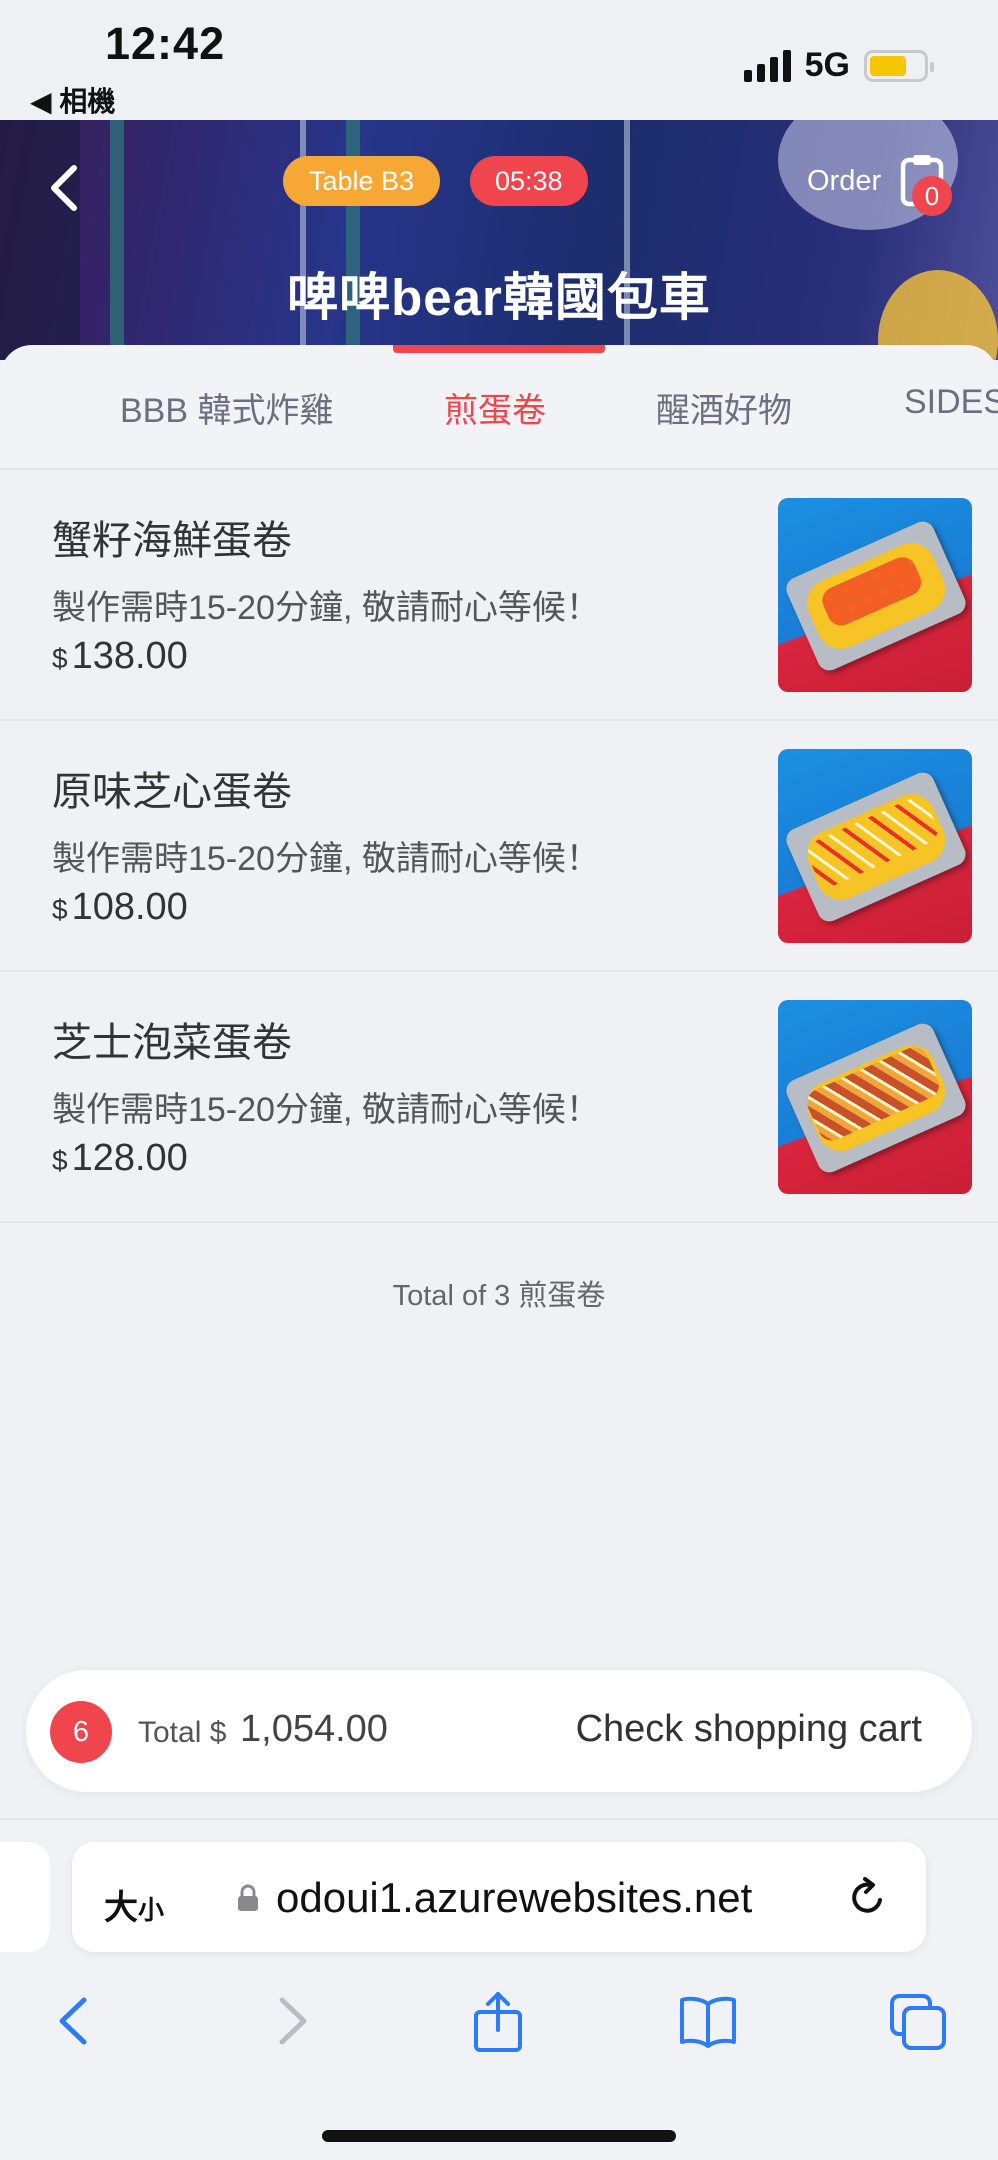 This screenshot has width=998, height=2160. I want to click on back-button, so click(66, 188).